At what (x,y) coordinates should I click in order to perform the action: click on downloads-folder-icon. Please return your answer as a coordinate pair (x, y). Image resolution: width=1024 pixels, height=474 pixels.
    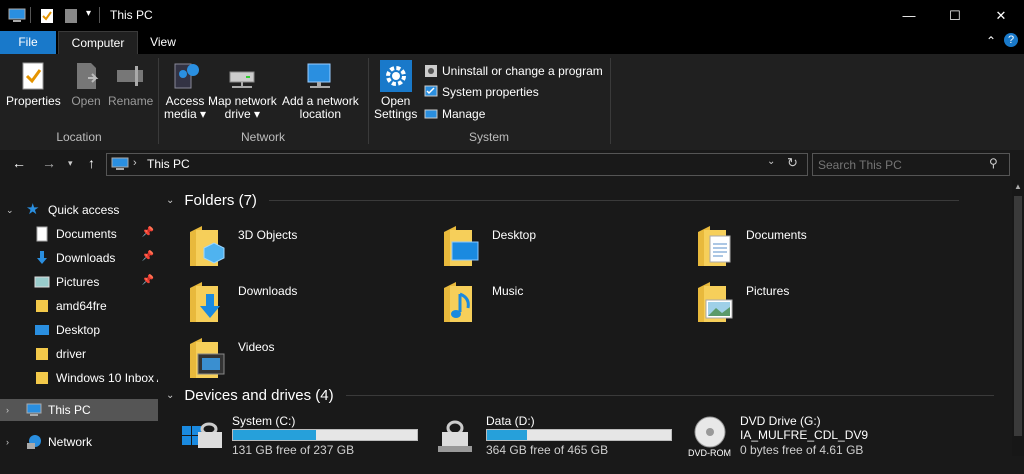
    Looking at the image, I should click on (201, 302).